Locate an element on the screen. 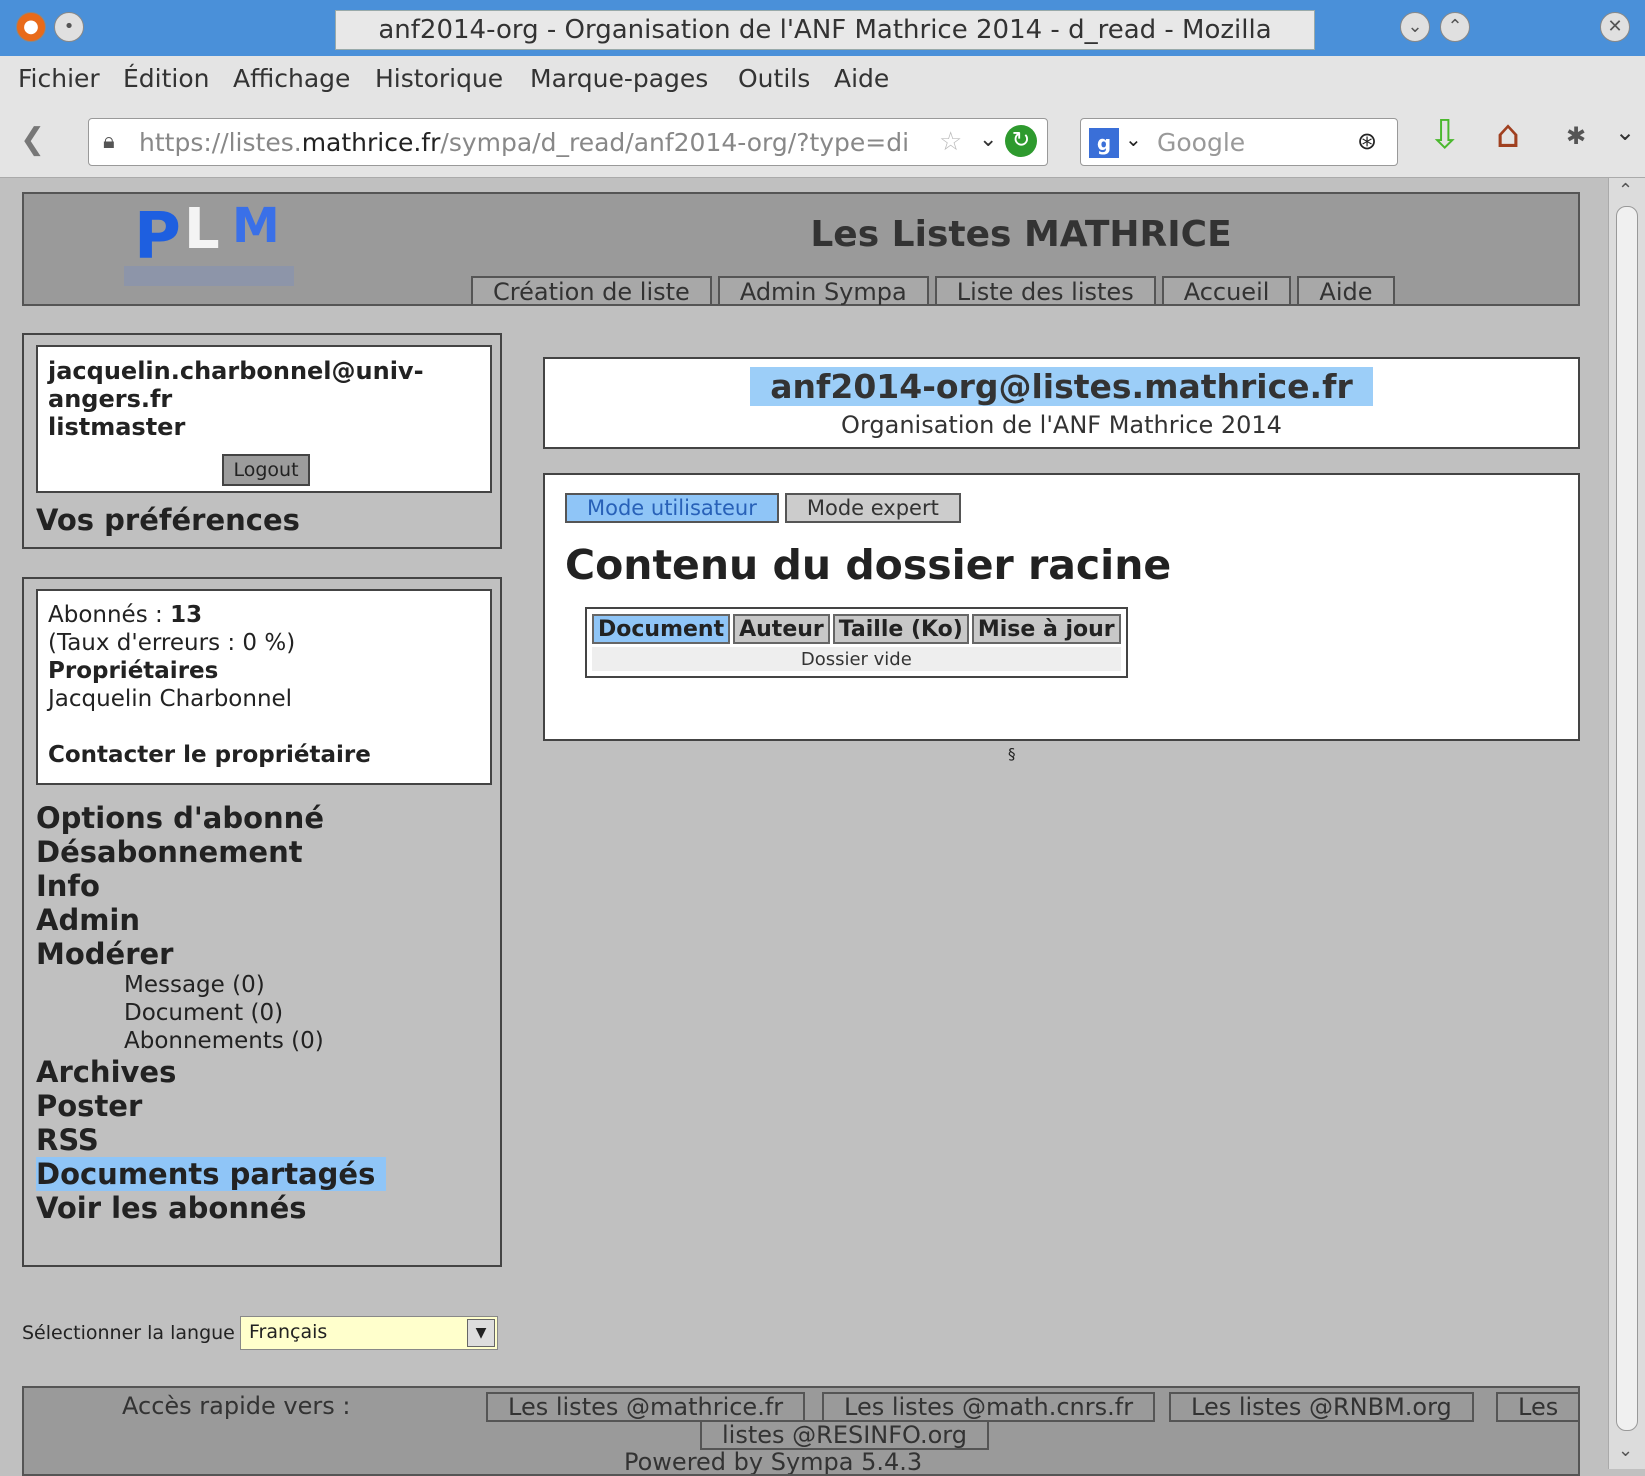 Image resolution: width=1645 pixels, height=1476 pixels. section-mark: § is located at coordinates (1012, 754).